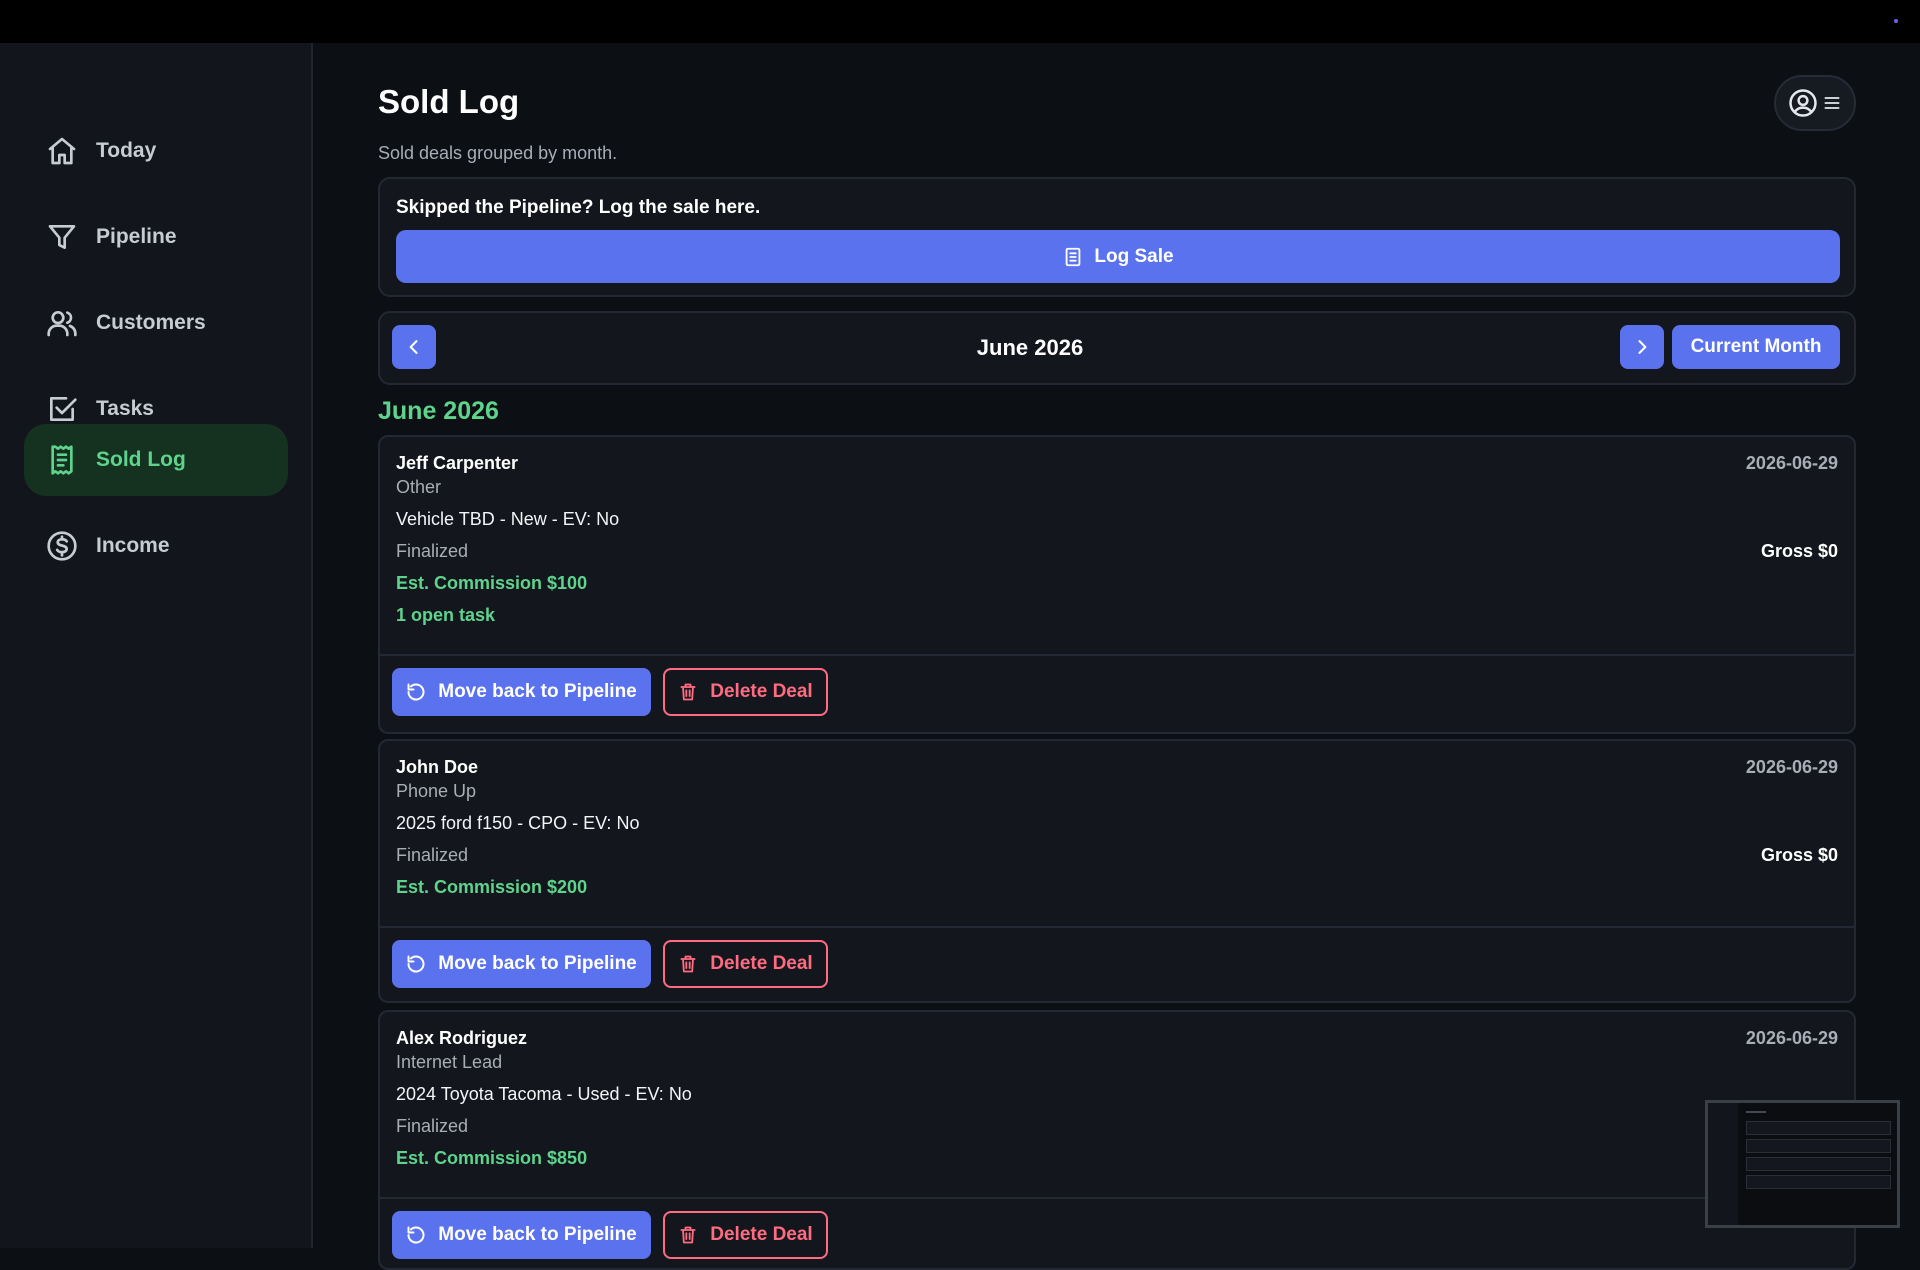 The image size is (1920, 1270). I want to click on account-menu-button, so click(1815, 103).